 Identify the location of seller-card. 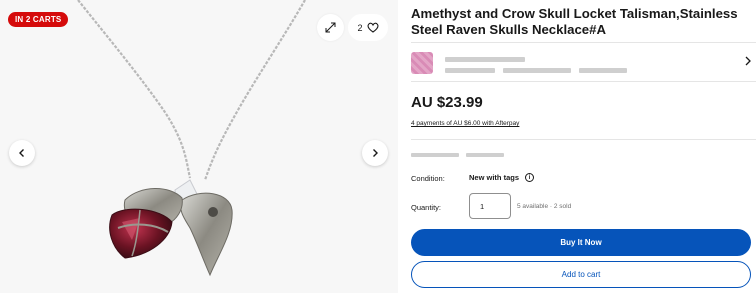
(583, 62).